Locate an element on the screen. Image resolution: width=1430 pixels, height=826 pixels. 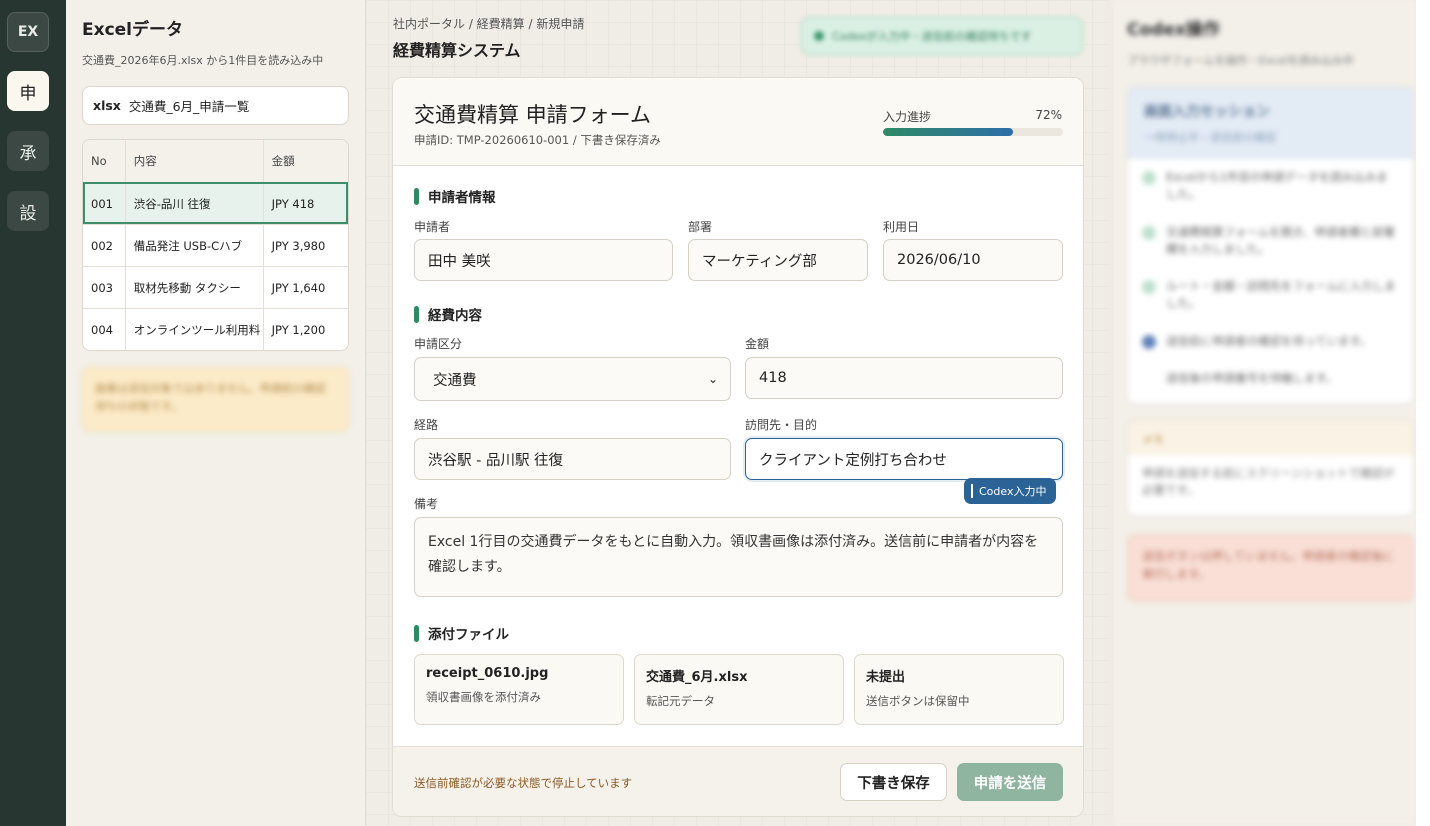
row-no: 003 is located at coordinates (102, 287).